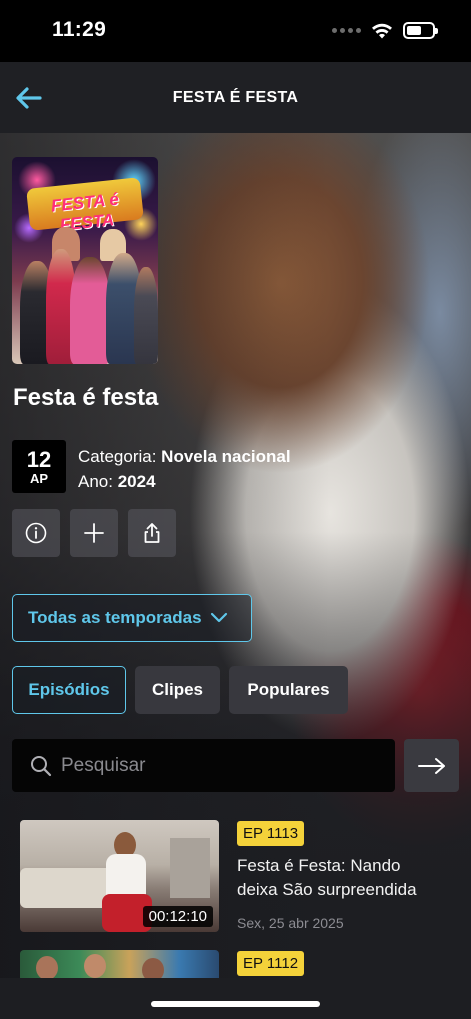 This screenshot has width=471, height=1019. Describe the element at coordinates (98, 481) in the screenshot. I see `year-label: Ano:` at that location.